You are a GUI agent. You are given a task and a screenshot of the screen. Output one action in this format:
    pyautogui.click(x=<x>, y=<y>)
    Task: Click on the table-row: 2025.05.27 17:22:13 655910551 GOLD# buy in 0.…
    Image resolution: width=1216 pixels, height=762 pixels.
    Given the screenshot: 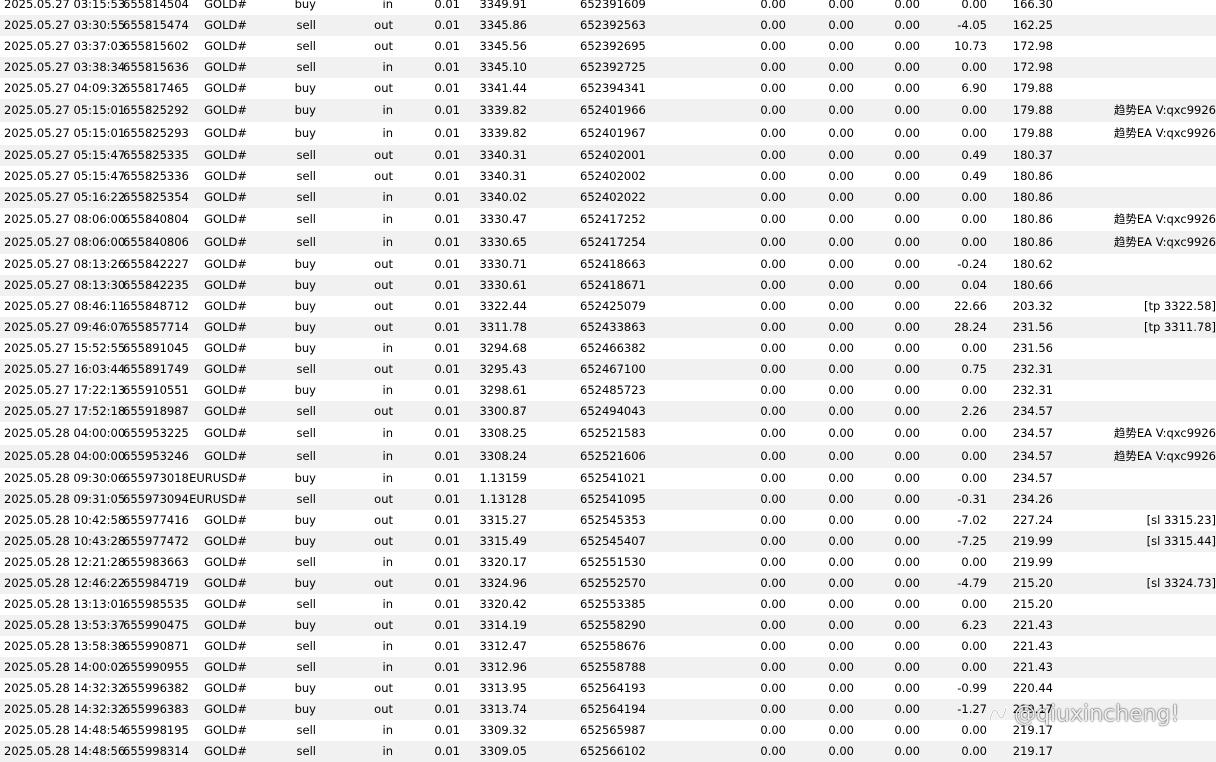 What is the action you would take?
    pyautogui.click(x=608, y=390)
    